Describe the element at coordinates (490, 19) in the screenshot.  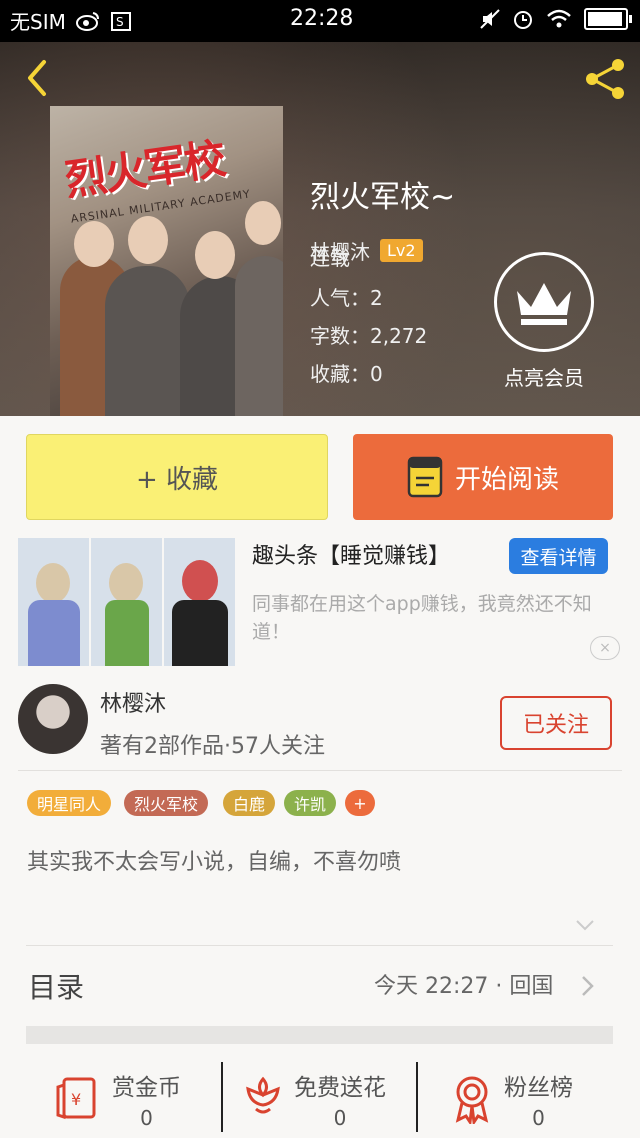
I see `mute-icon` at that location.